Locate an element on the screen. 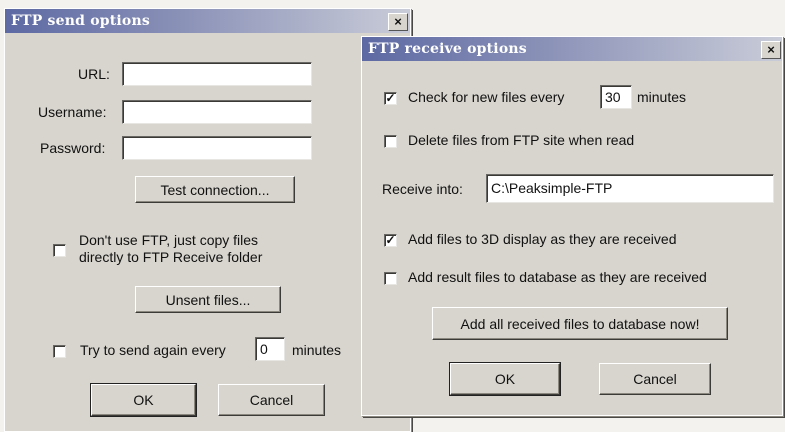  retry-send-checkbox is located at coordinates (59, 351).